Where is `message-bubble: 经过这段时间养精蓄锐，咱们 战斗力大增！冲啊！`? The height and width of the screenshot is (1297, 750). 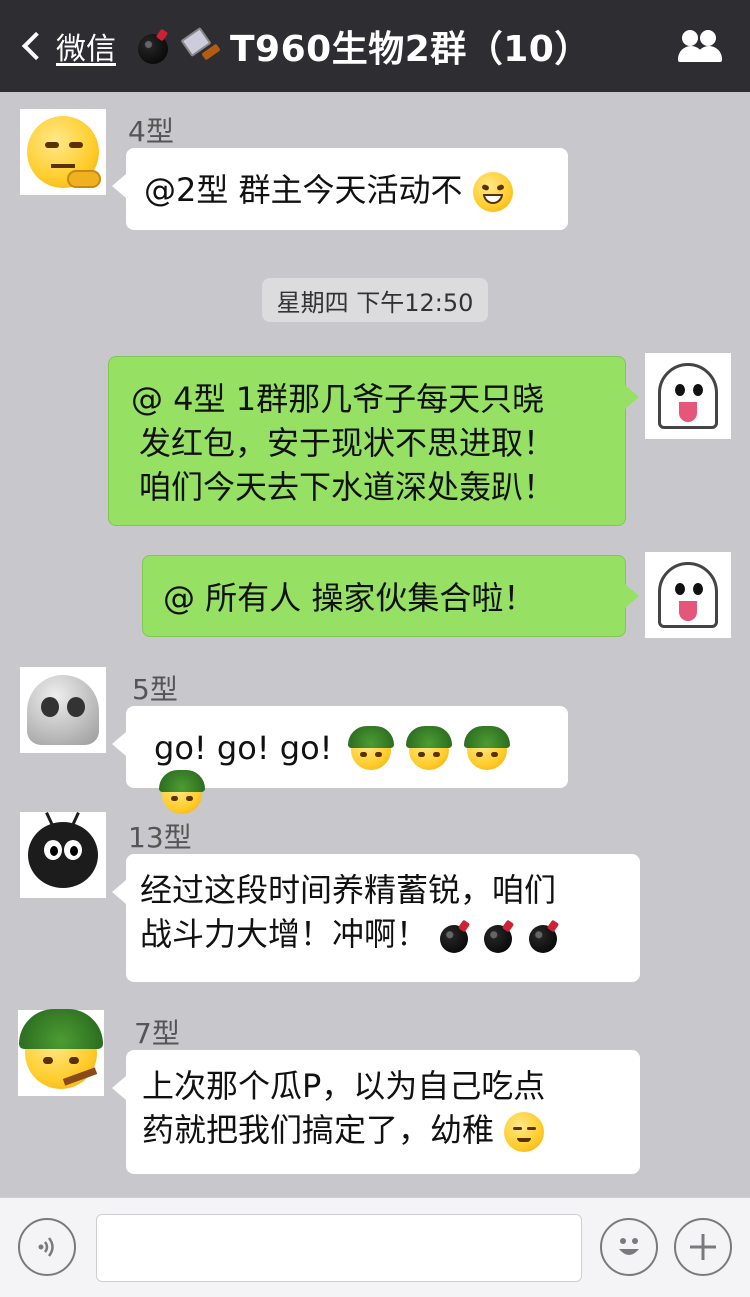 message-bubble: 经过这段时间养精蓄锐，咱们 战斗力大增！冲啊！ is located at coordinates (376, 918).